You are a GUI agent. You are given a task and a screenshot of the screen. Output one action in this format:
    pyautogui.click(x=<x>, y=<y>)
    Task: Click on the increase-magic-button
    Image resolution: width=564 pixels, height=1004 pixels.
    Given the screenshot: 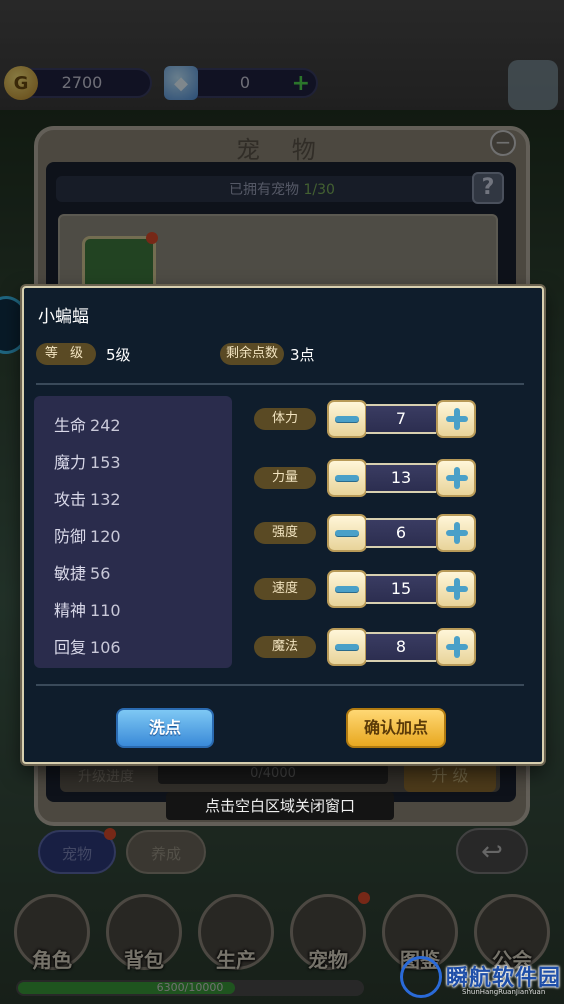 What is the action you would take?
    pyautogui.click(x=456, y=647)
    